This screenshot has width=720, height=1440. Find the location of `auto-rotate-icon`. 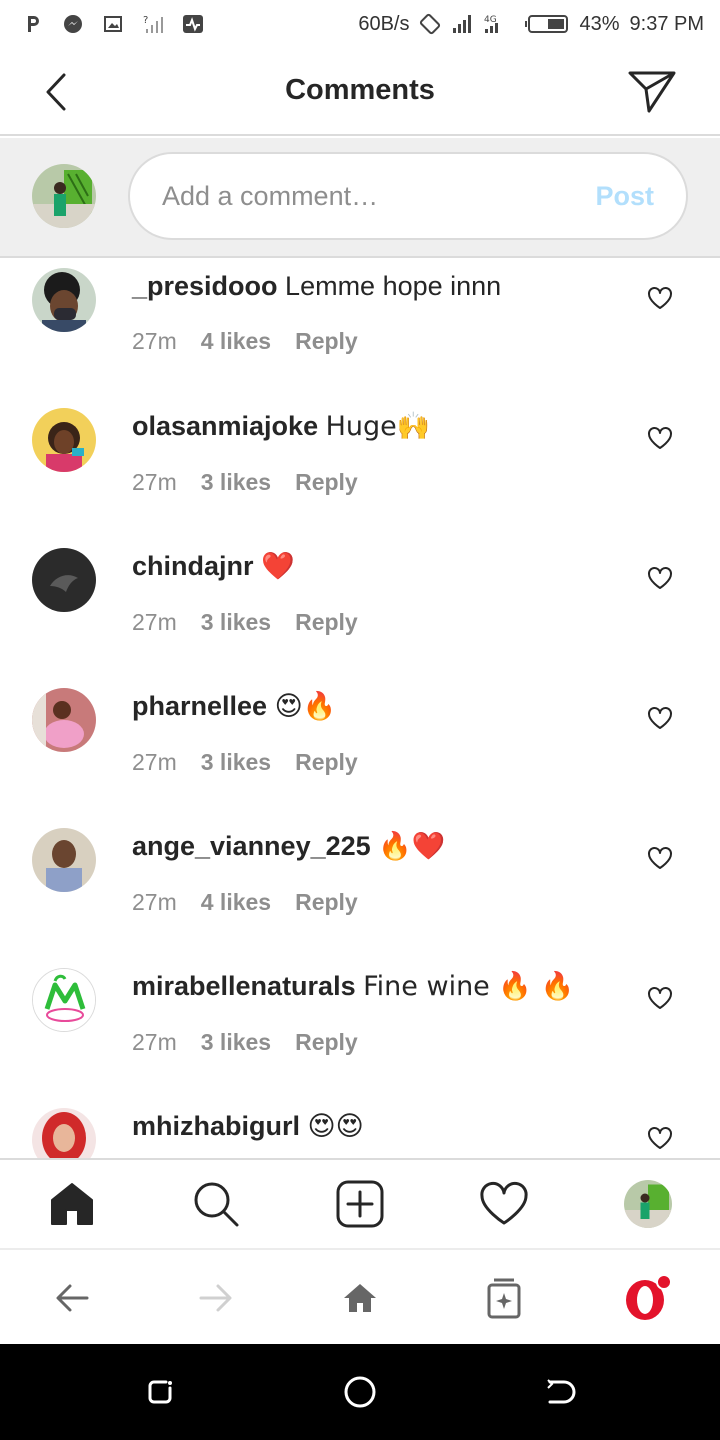

auto-rotate-icon is located at coordinates (430, 24).